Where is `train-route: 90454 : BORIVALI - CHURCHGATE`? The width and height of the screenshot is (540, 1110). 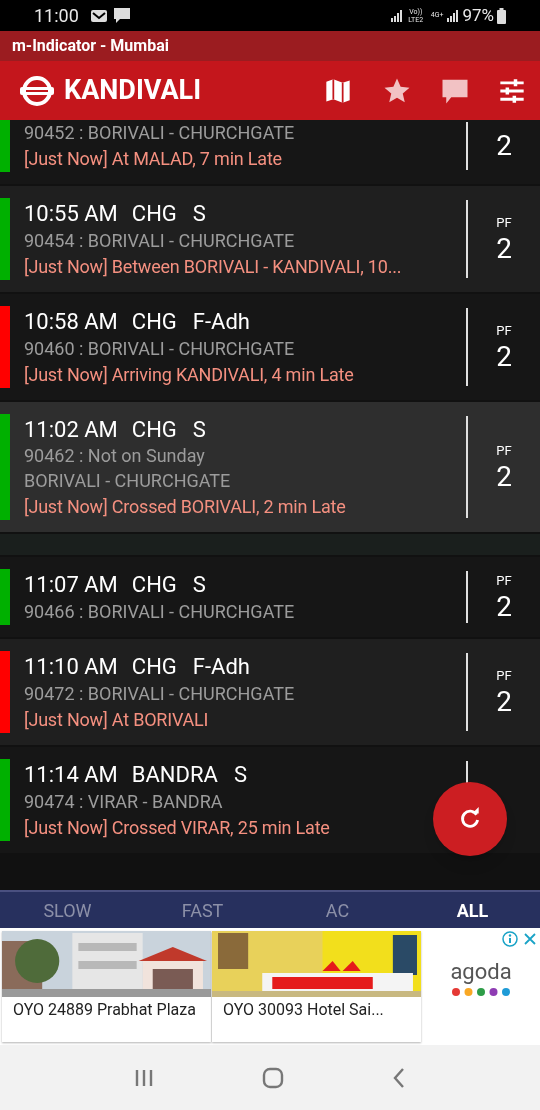 train-route: 90454 : BORIVALI - CHURCHGATE is located at coordinates (160, 241).